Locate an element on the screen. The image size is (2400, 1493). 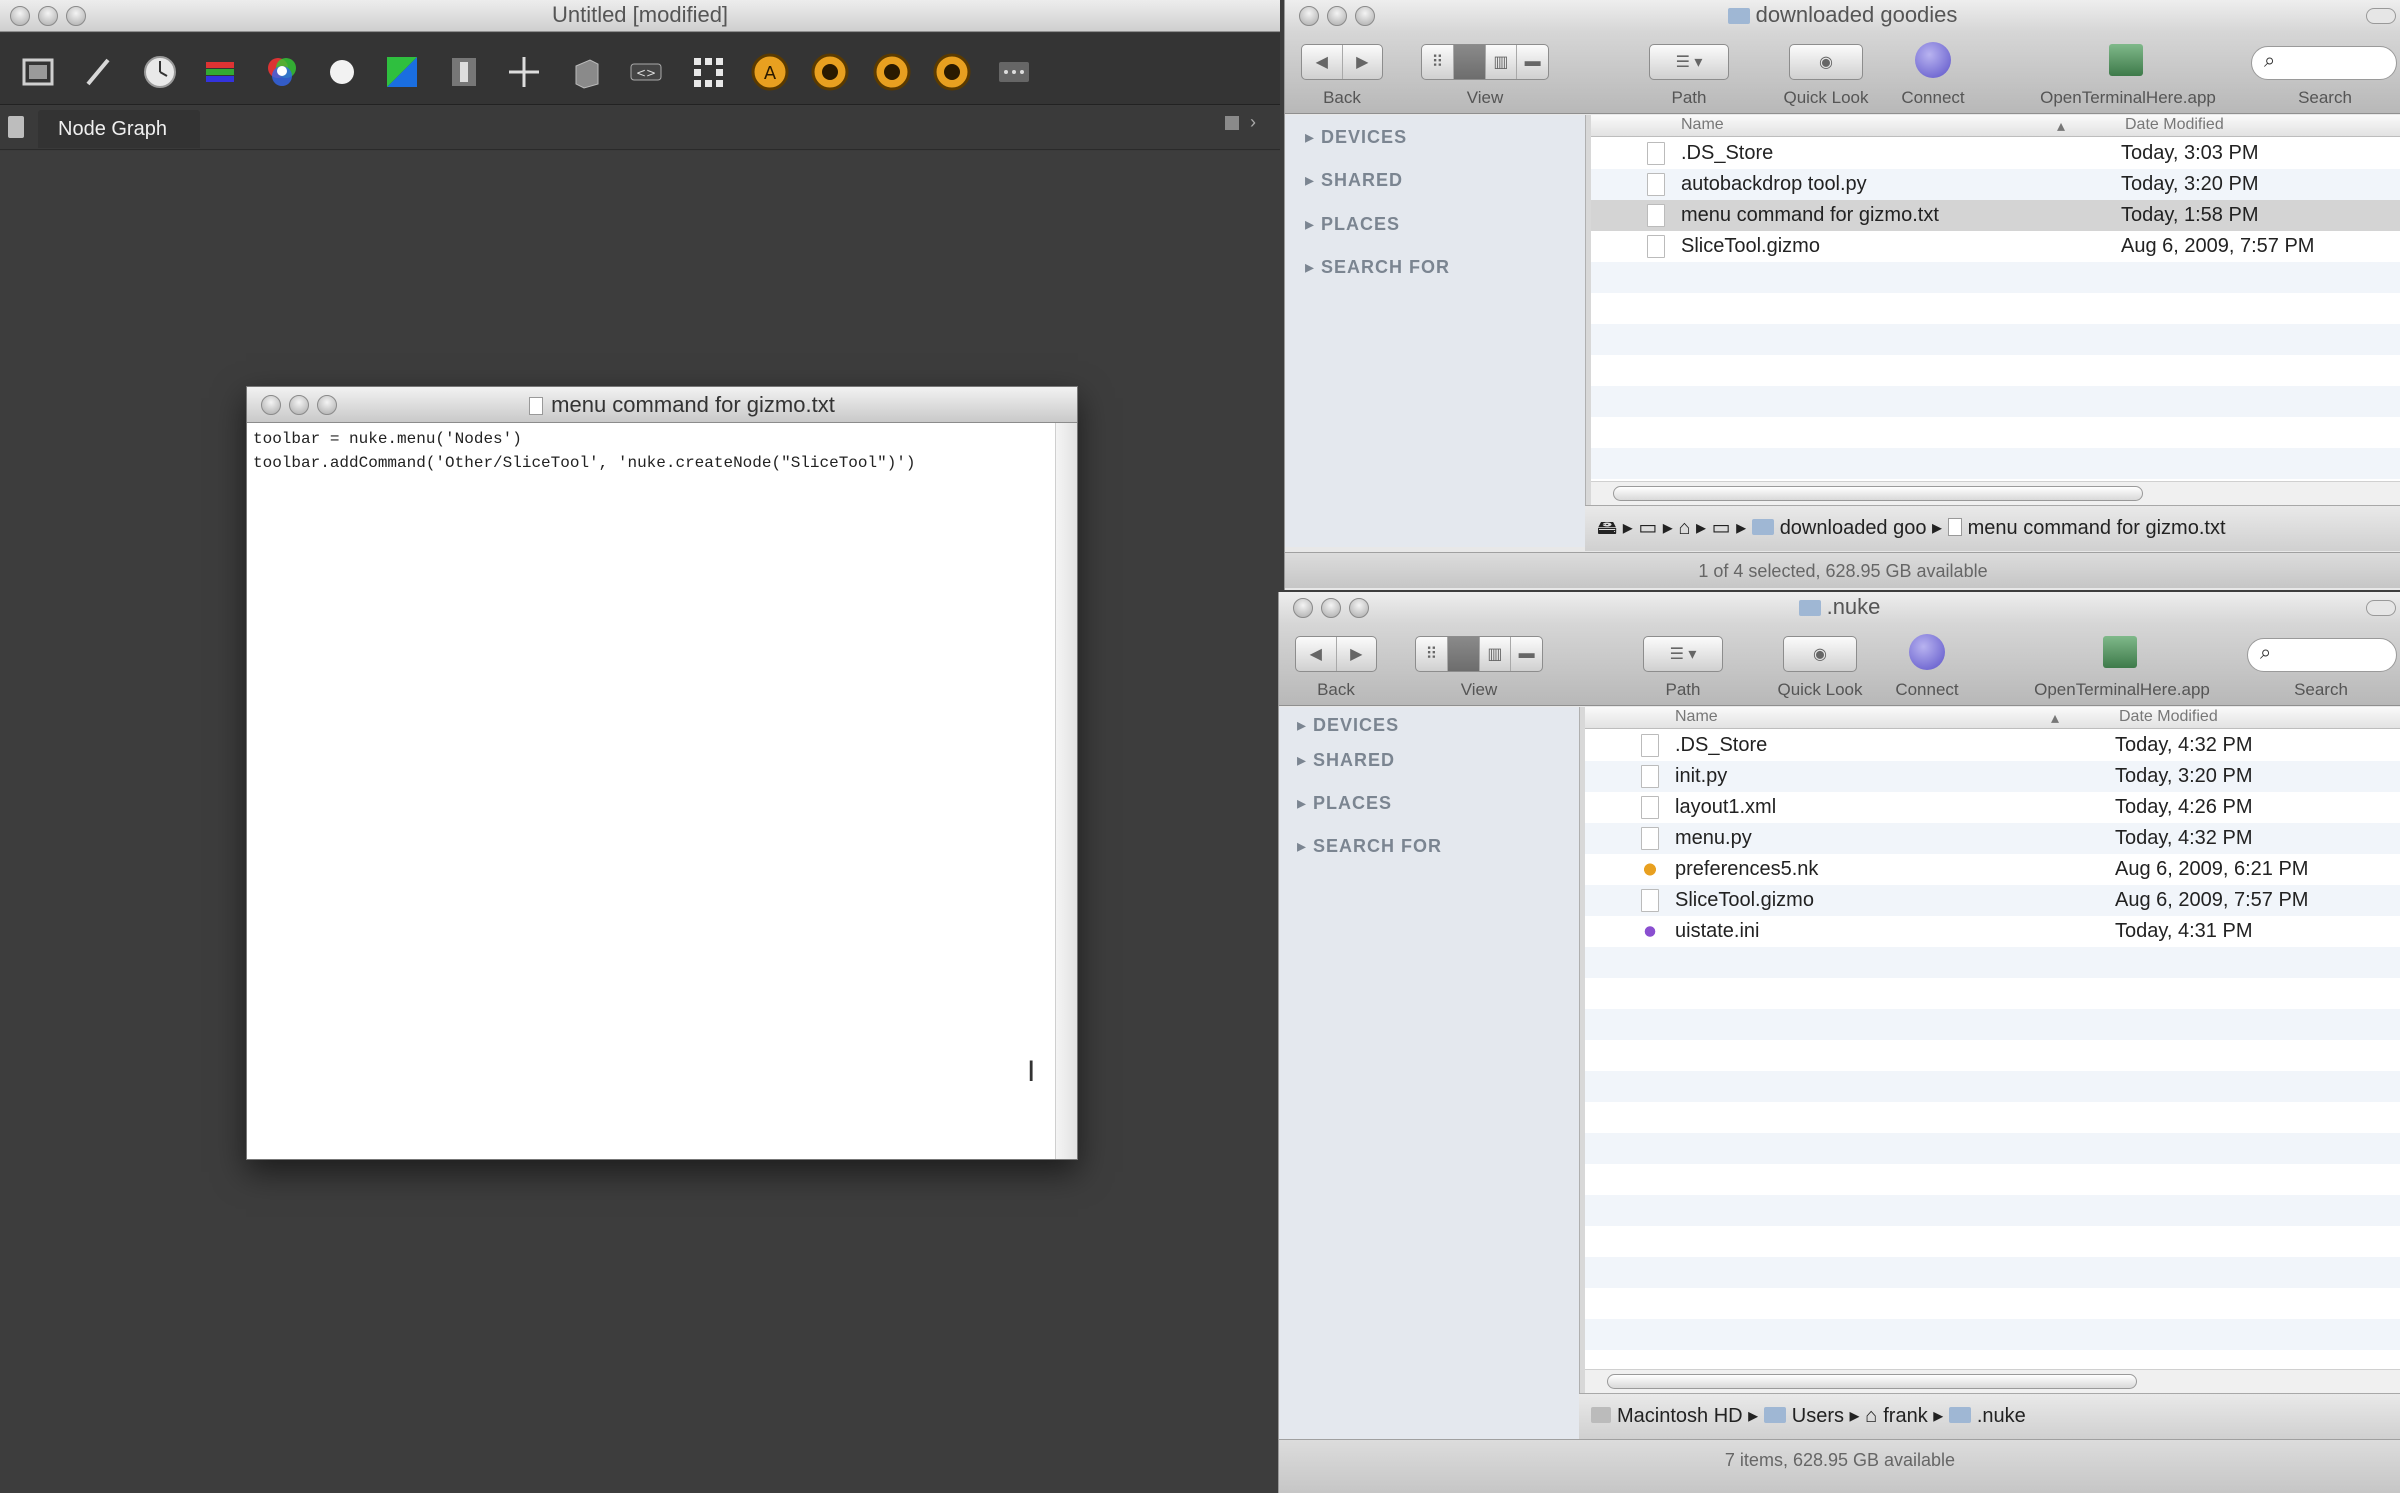
other-icon is located at coordinates (1014, 72).